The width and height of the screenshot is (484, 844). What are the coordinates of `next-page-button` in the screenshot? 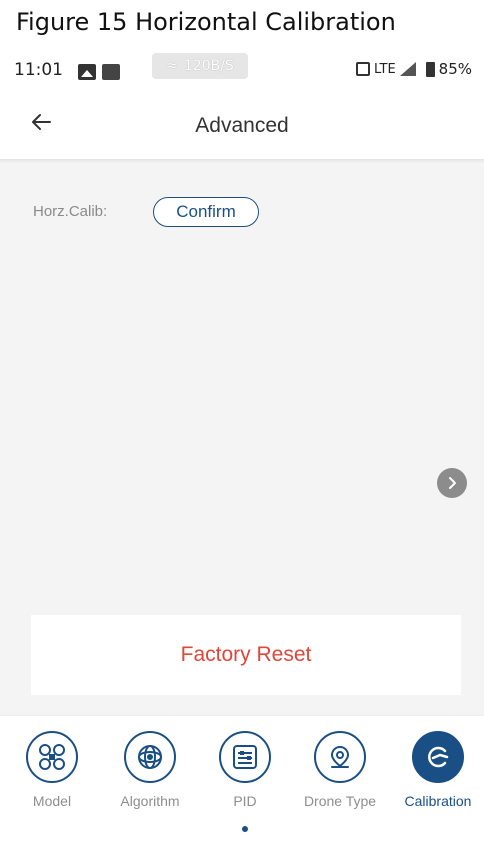 It's located at (452, 483).